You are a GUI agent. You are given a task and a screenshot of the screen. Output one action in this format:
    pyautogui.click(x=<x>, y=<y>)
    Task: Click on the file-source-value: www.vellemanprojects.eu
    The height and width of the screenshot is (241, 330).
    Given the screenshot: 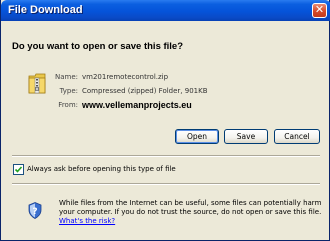 What is the action you would take?
    pyautogui.click(x=137, y=105)
    